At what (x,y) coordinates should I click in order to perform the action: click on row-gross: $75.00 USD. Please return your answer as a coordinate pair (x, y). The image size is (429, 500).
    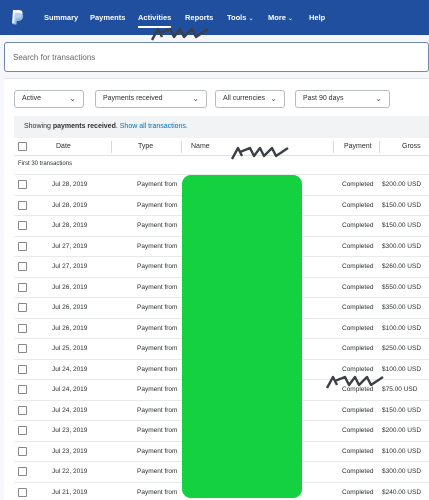
    Looking at the image, I should click on (400, 389).